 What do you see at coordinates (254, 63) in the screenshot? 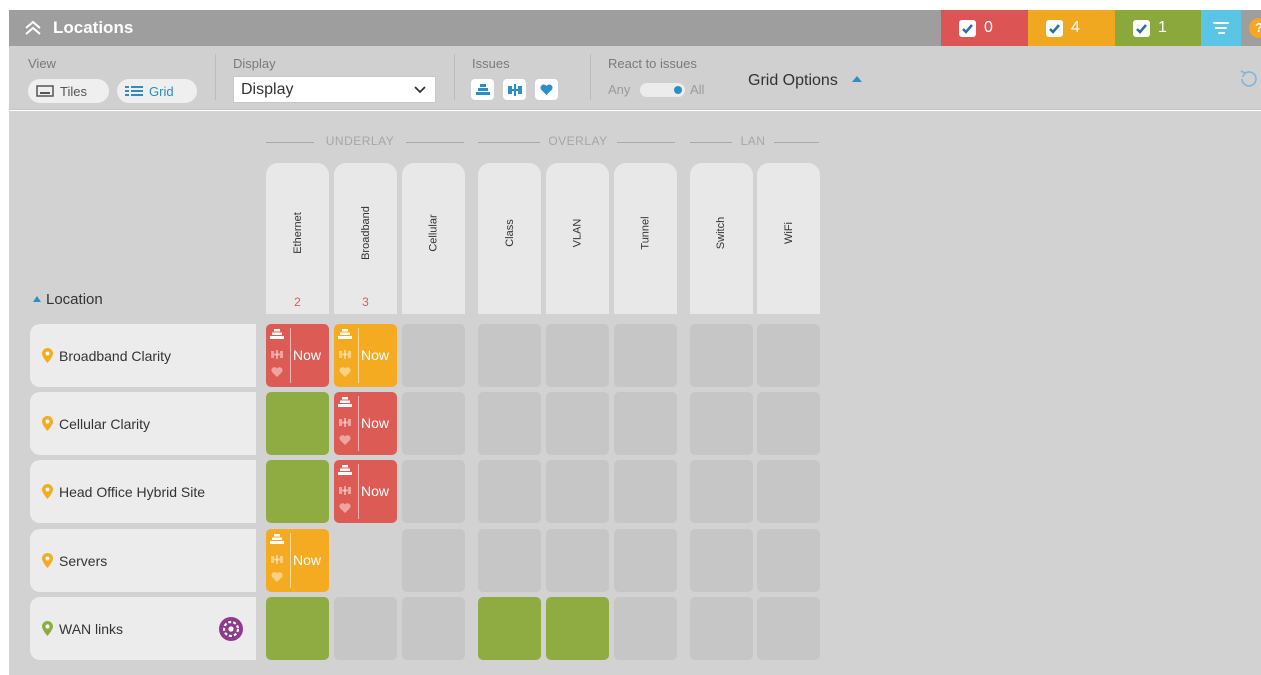
I see `display-label: Display` at bounding box center [254, 63].